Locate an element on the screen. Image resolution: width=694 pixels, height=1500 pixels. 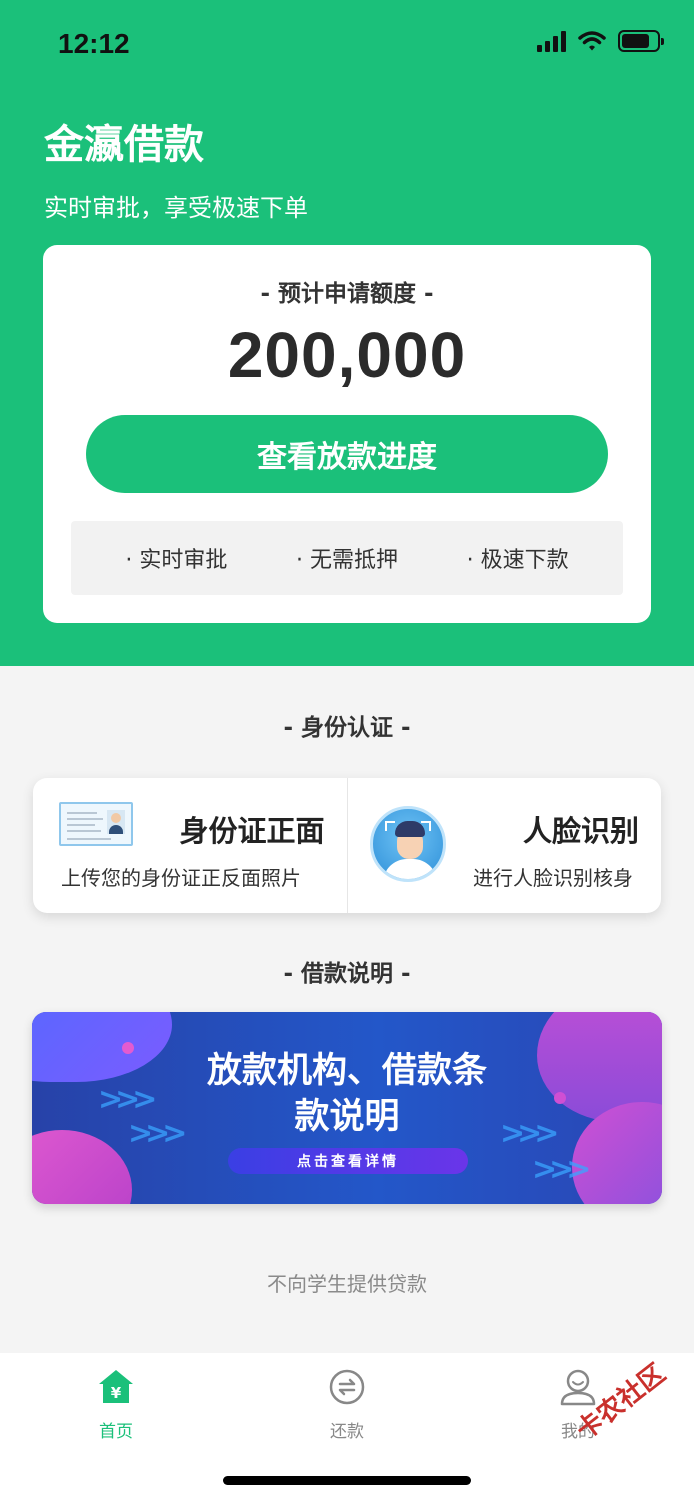
tab-repay-label: 还款 is located at coordinates (347, 1432).